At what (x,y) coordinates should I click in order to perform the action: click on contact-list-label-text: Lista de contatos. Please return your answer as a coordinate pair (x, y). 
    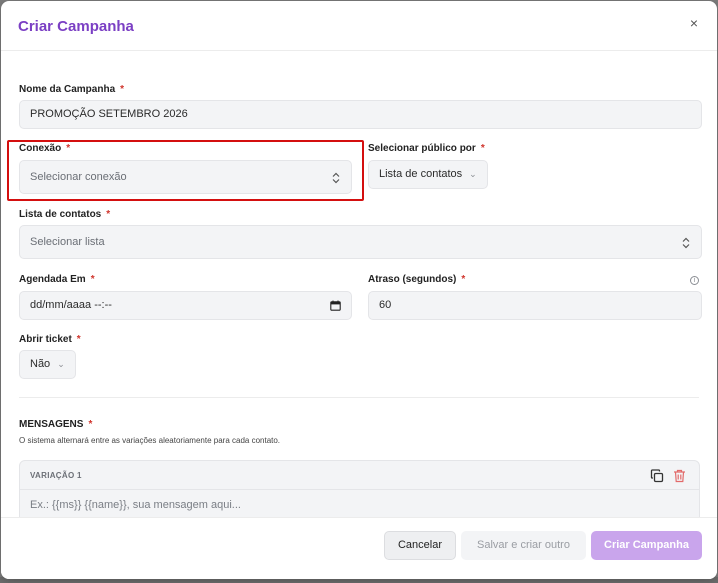
    Looking at the image, I should click on (60, 214).